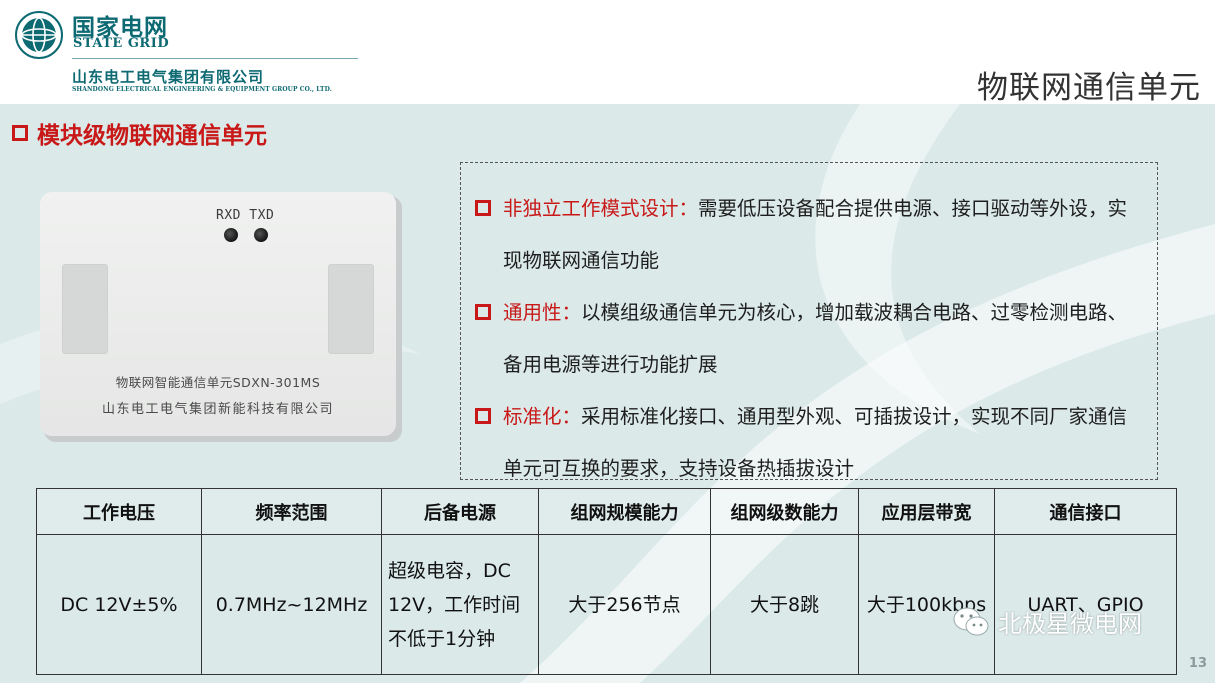 The height and width of the screenshot is (683, 1215). I want to click on rxd-led-icon, so click(231, 235).